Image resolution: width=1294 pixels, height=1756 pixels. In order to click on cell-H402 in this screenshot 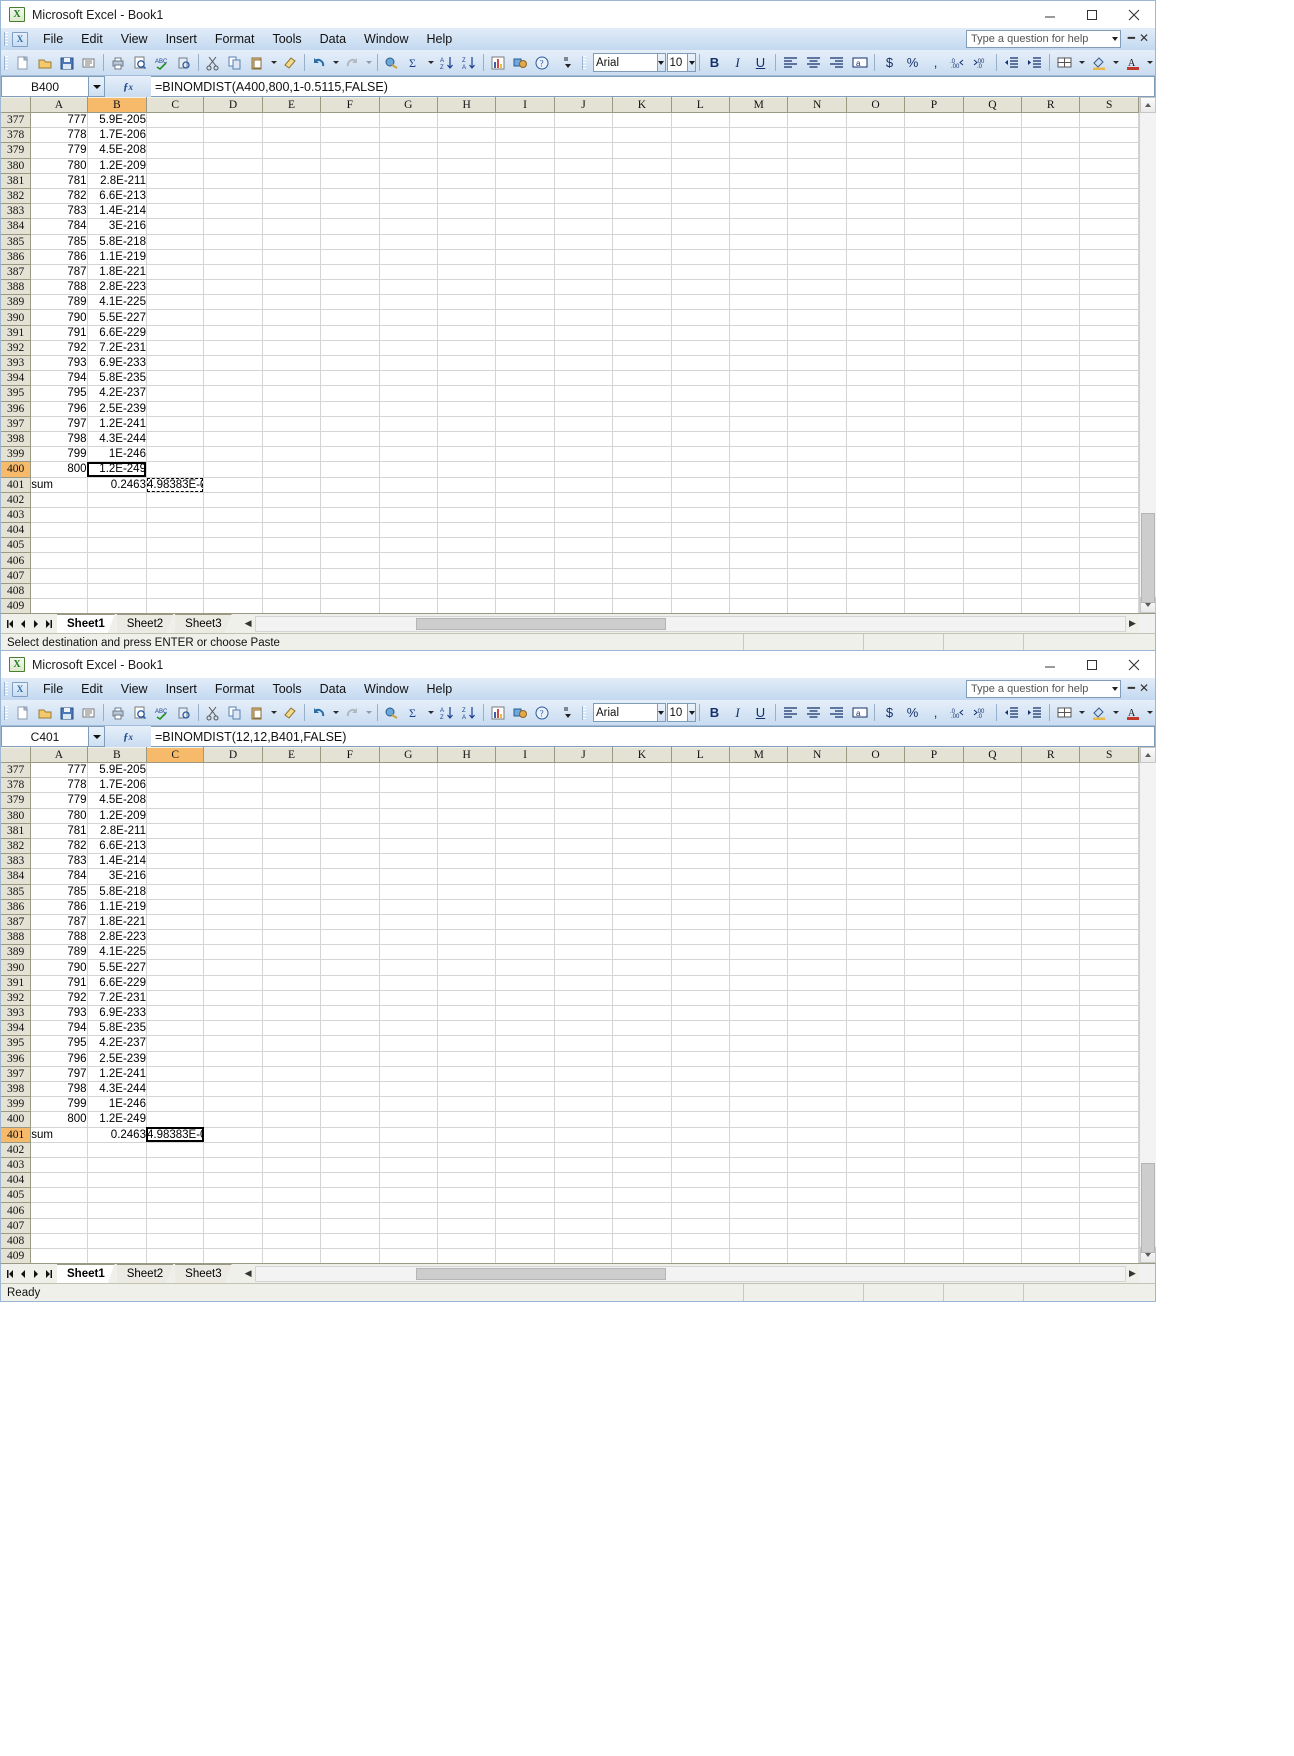, I will do `click(467, 500)`.